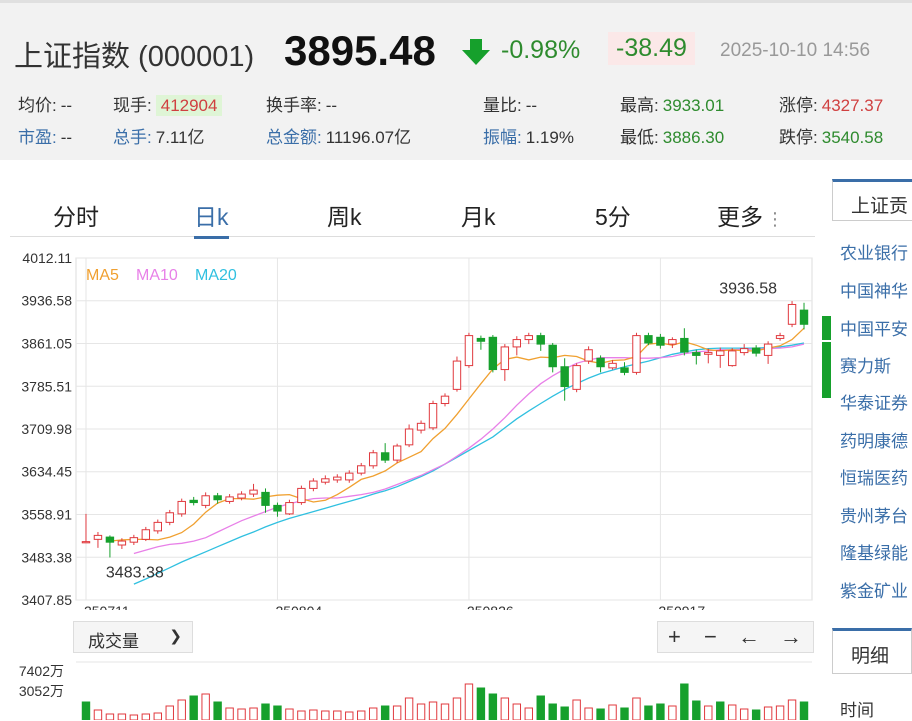  I want to click on stock-link: 华泰证券, so click(874, 401).